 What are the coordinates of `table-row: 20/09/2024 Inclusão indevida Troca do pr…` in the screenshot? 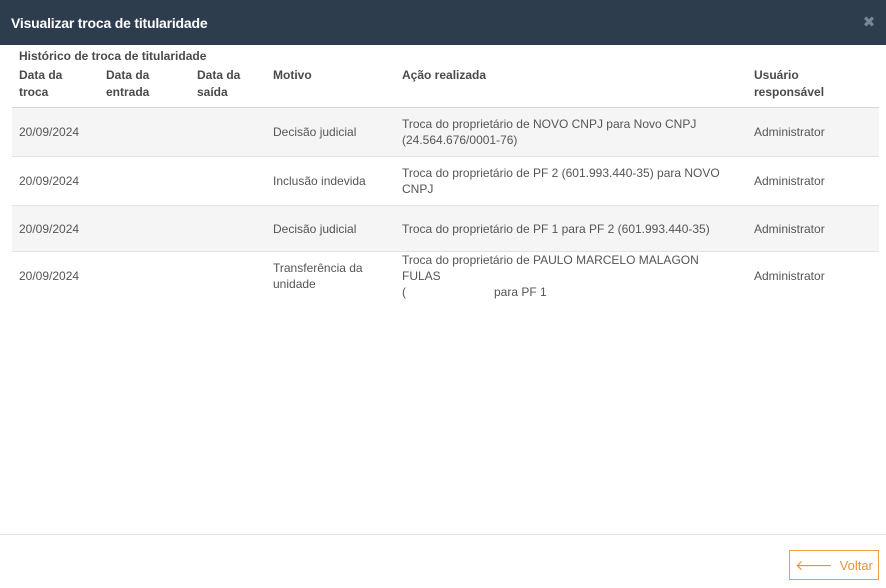 It's located at (445, 181).